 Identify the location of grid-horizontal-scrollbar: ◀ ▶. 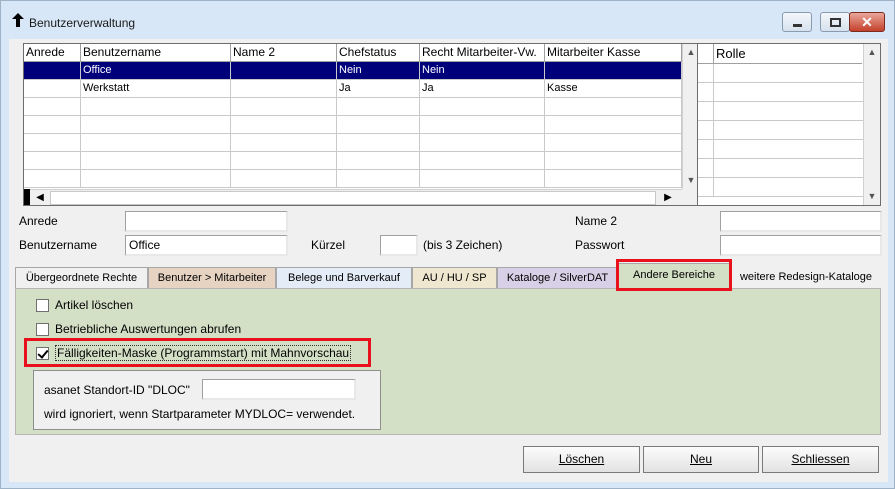
(353, 197).